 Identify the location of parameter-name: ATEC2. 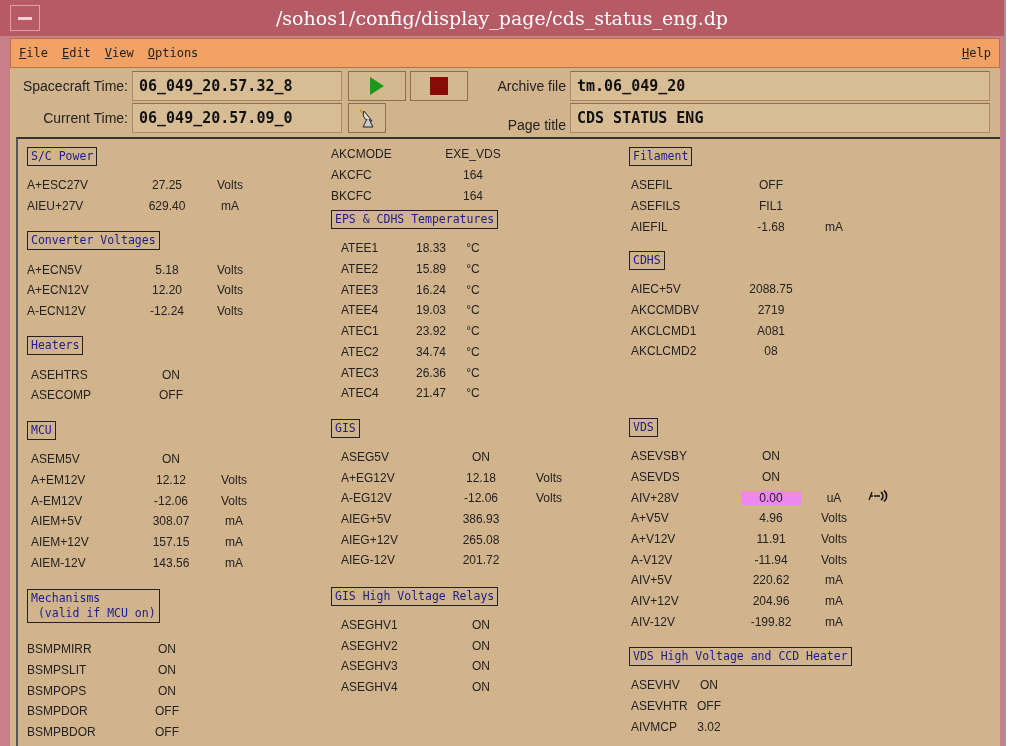
(360, 351).